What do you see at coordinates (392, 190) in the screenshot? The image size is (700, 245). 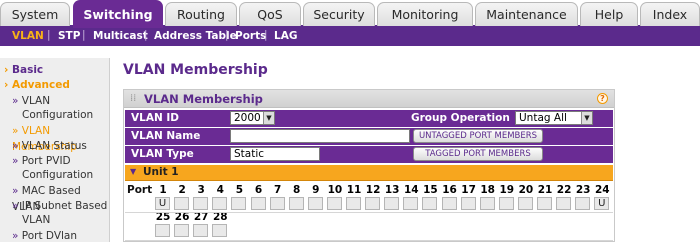 I see `port-number: 13` at bounding box center [392, 190].